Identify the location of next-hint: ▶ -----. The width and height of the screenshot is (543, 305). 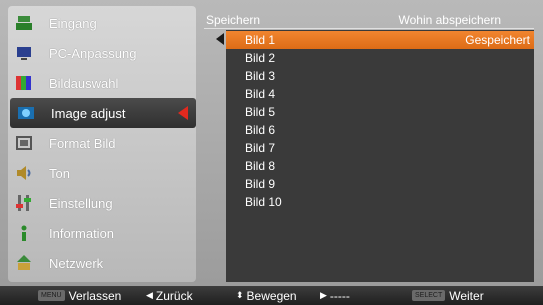
(335, 295).